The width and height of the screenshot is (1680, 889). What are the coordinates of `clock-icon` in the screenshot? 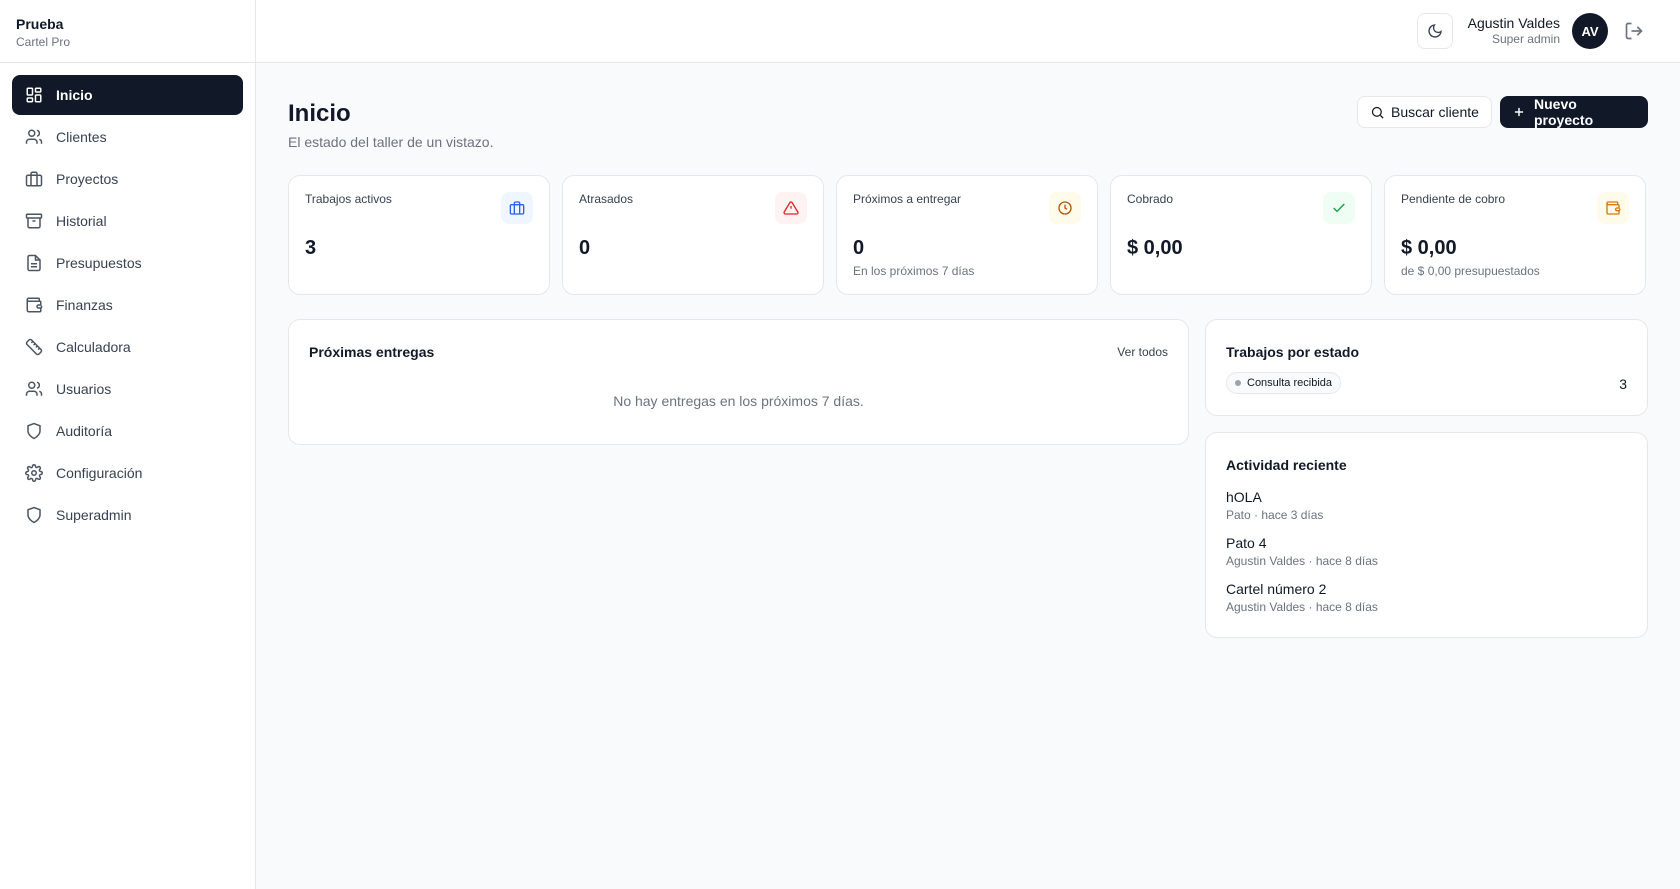 It's located at (1065, 208).